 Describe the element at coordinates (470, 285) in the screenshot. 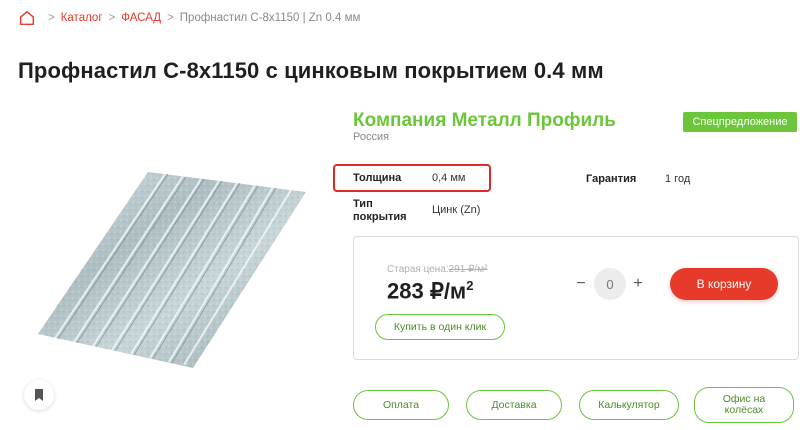

I see `price-unit-superscript: 2` at that location.